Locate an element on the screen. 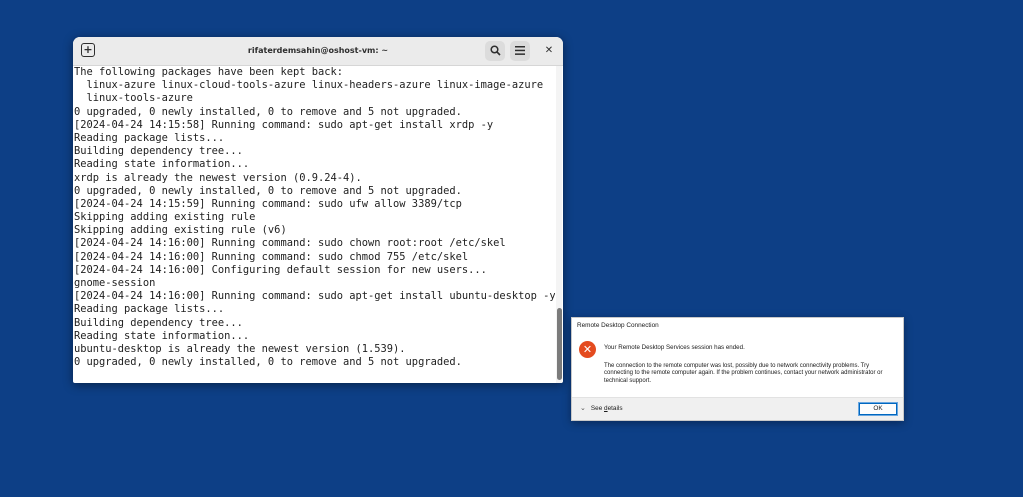 This screenshot has width=1023, height=497. terminal-header-bar: + rifaterdemsahin@oshost-vm: ~ ✕ is located at coordinates (318, 51).